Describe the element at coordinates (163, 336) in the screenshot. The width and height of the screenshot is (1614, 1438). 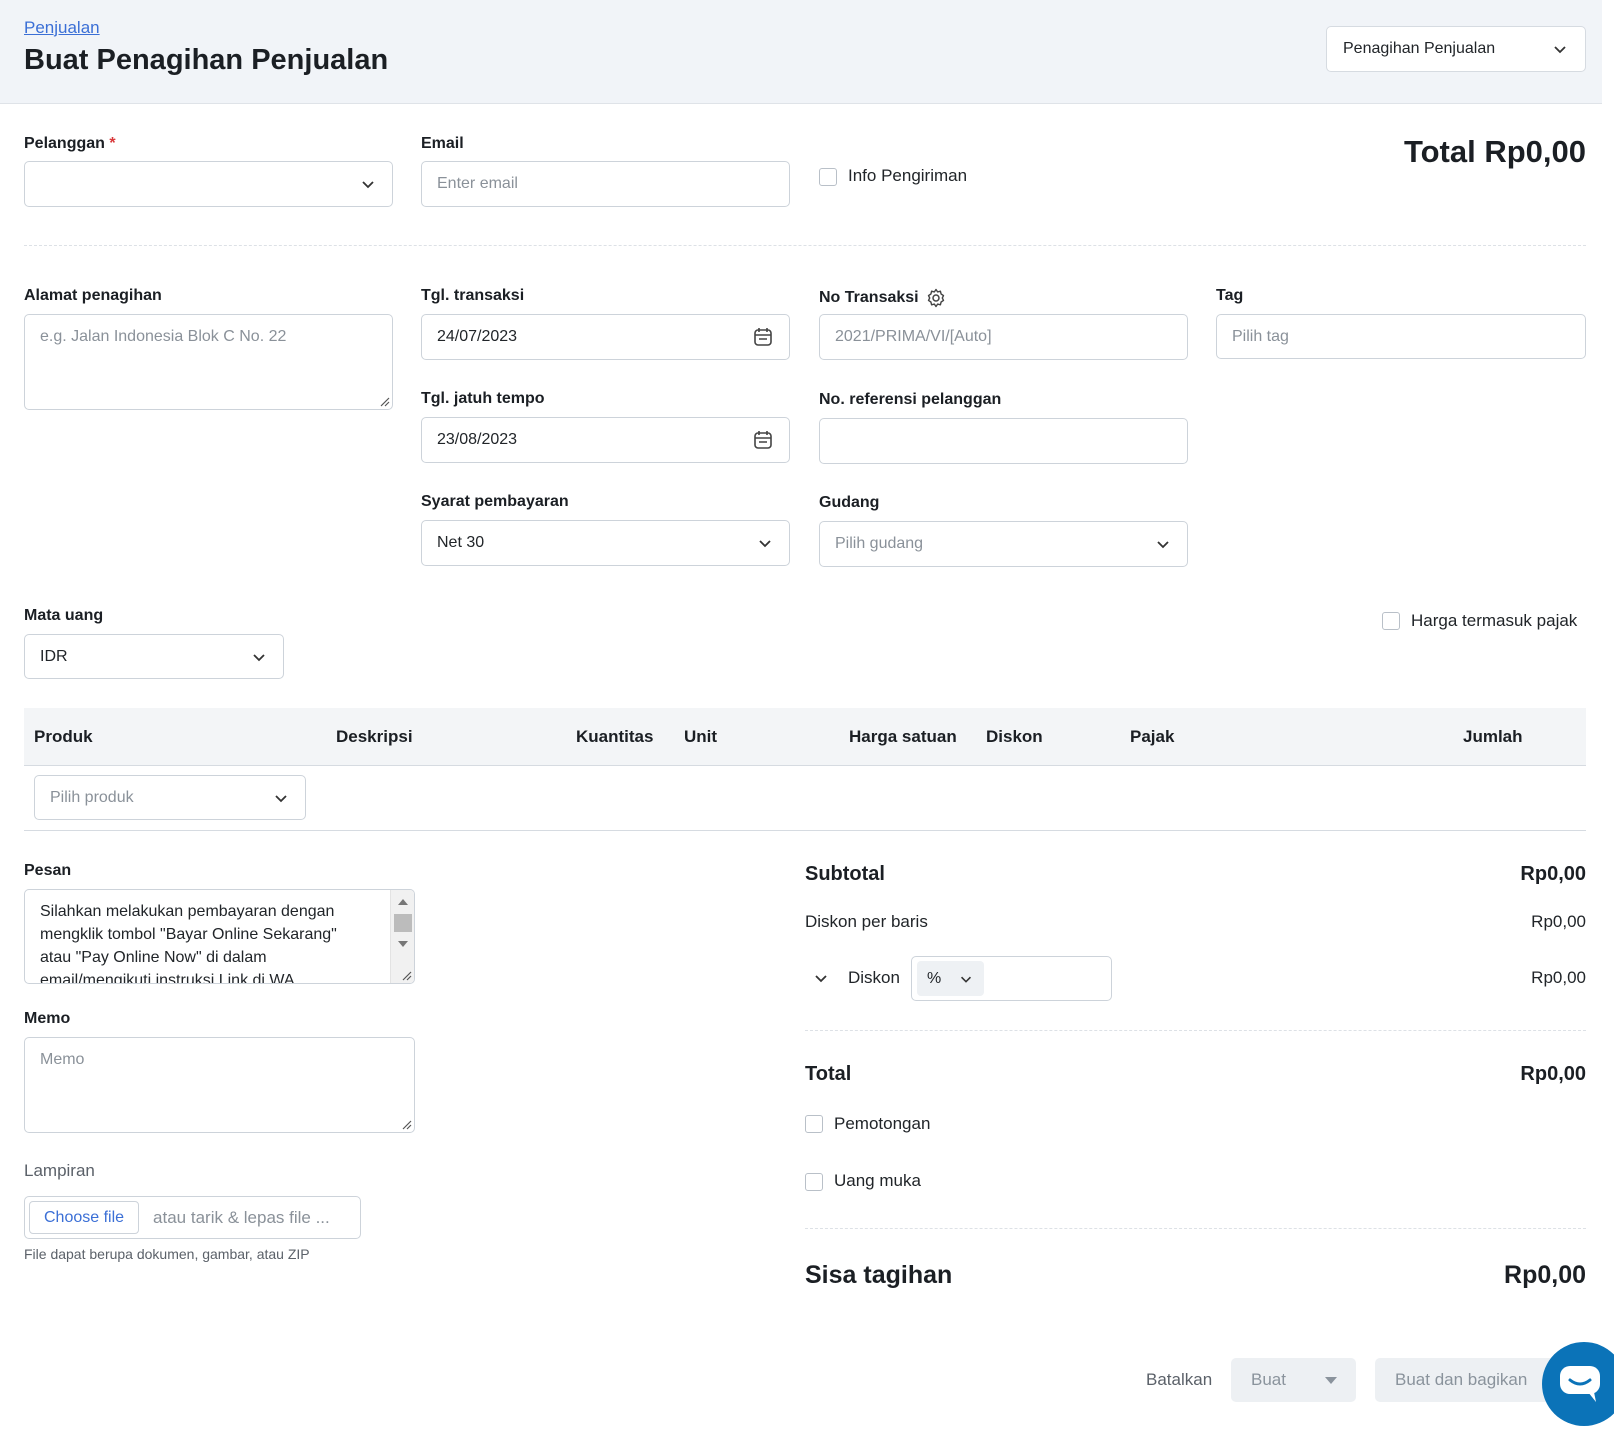
I see `billing-address-placeholder: e.g. Jalan Indonesia Blok C No. 22` at that location.